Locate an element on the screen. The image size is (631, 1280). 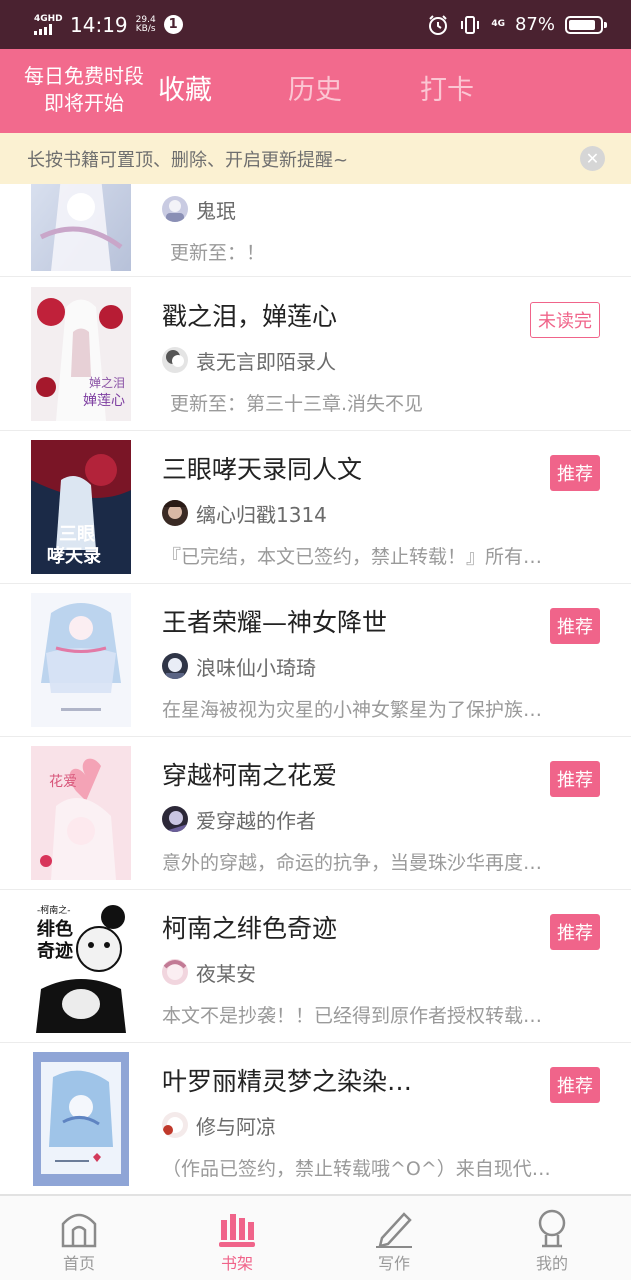
speed-unit: KB/s is located at coordinates (145, 28).